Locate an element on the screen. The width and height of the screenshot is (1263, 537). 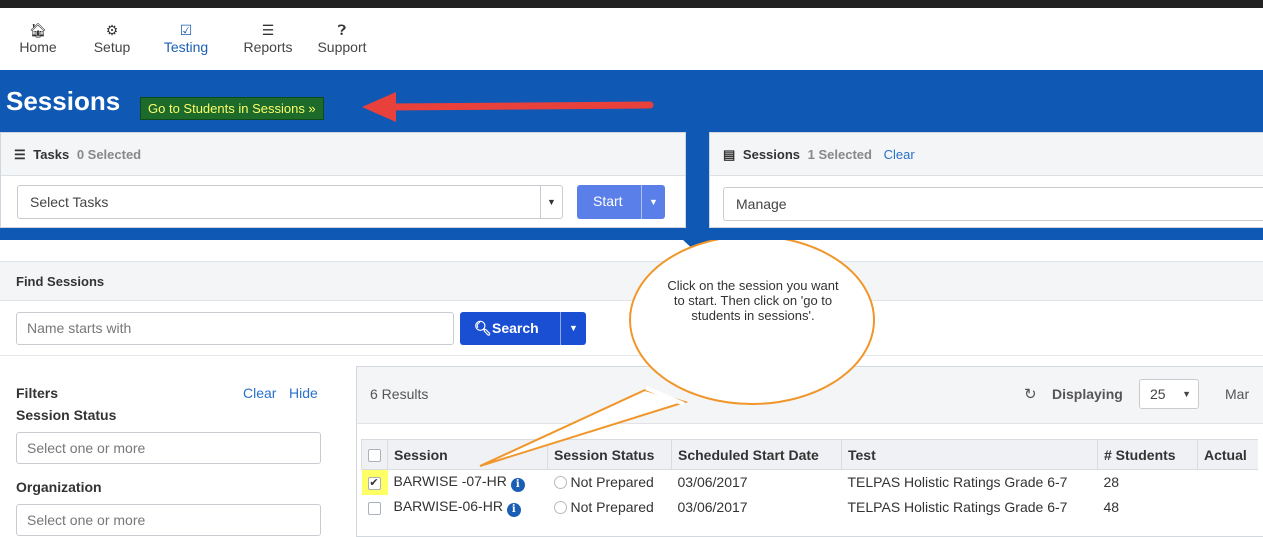
session-status-filter: Select one or more is located at coordinates (168, 448).